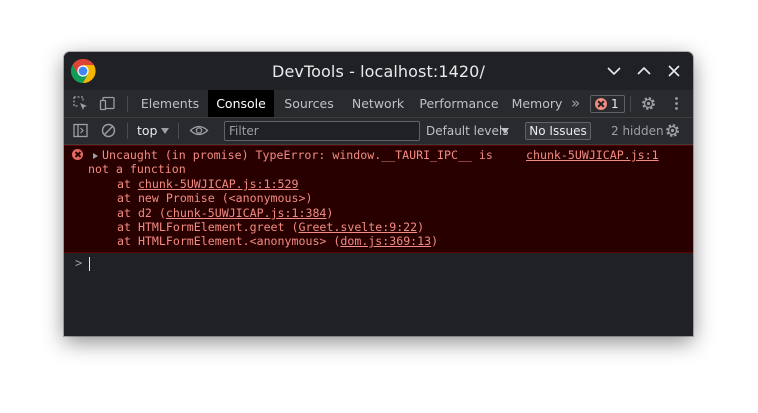 The width and height of the screenshot is (758, 413). I want to click on tab-network: Network, so click(378, 103).